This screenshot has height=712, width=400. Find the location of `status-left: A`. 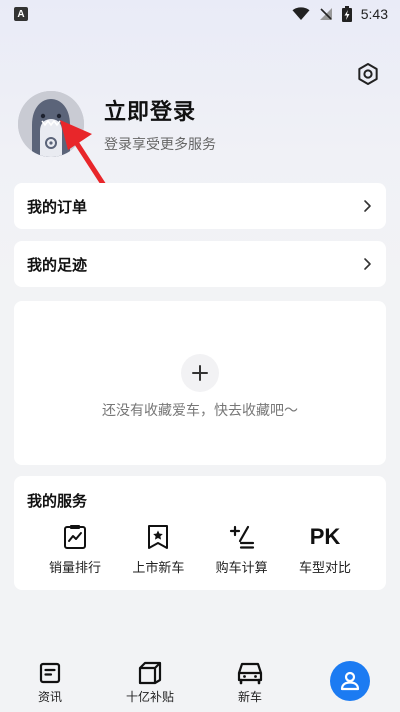

status-left: A is located at coordinates (21, 14).